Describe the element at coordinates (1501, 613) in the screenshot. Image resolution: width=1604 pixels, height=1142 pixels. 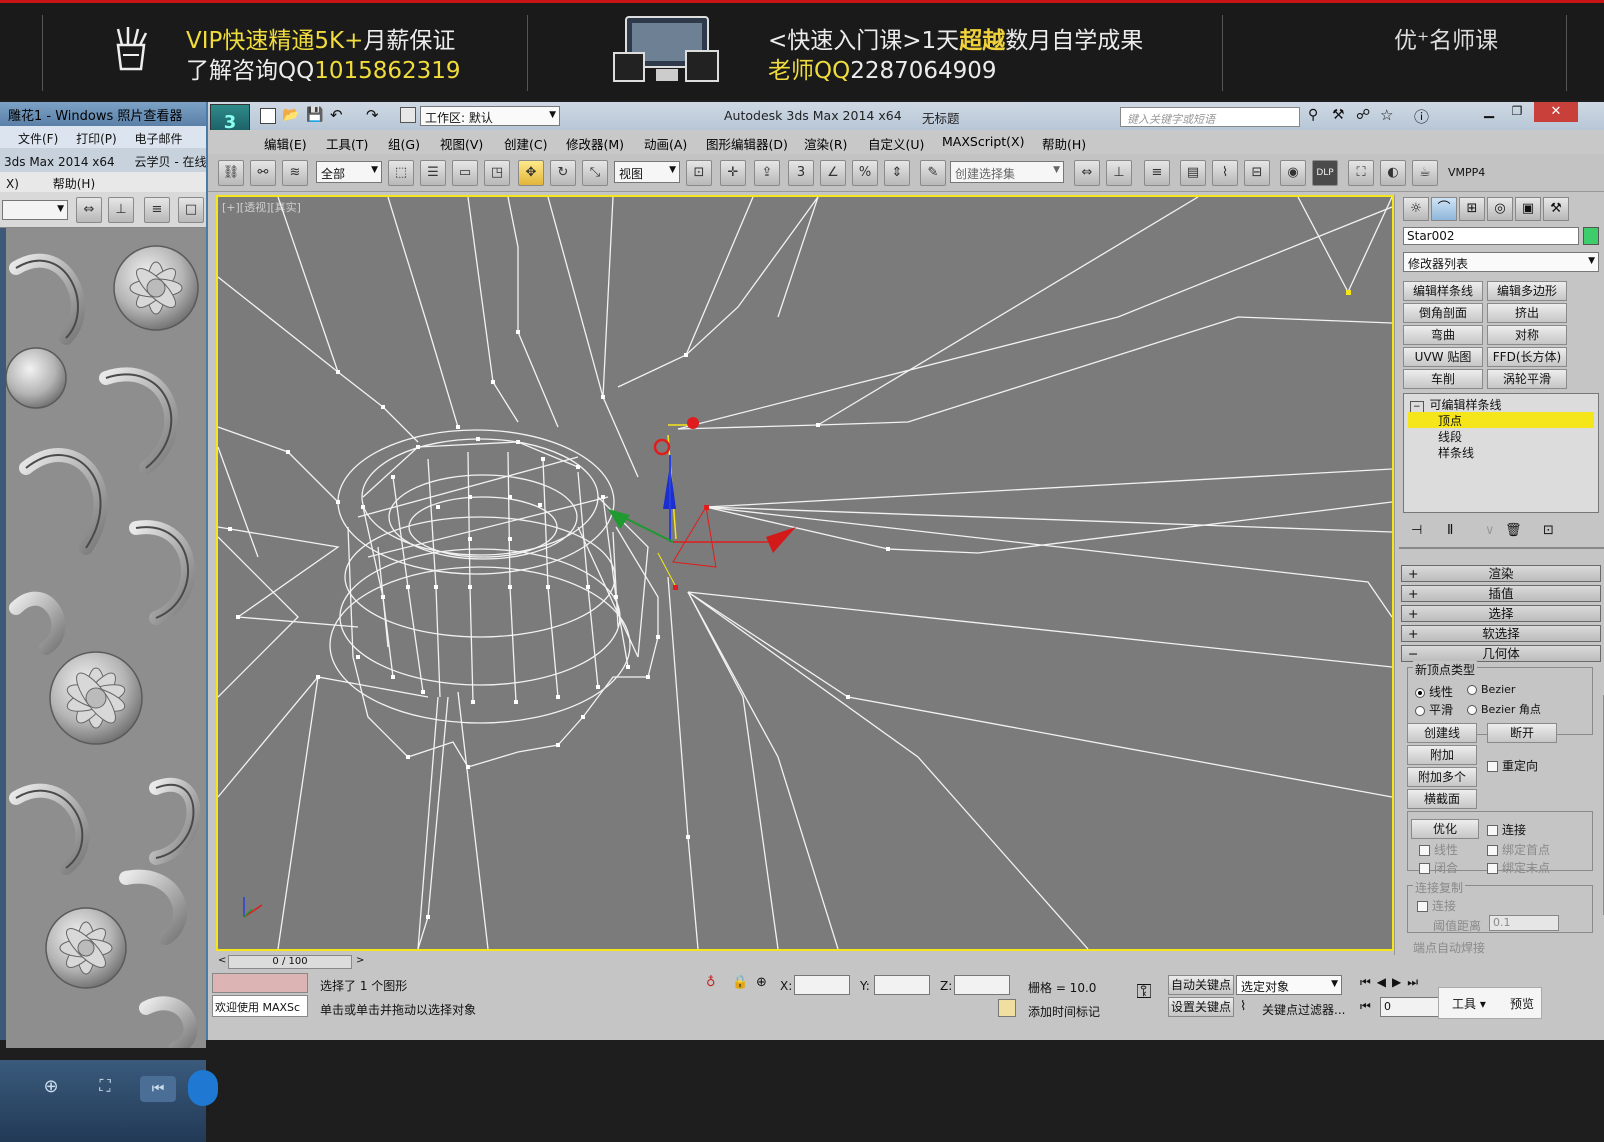
I see `rollout-selection: + 选择` at that location.